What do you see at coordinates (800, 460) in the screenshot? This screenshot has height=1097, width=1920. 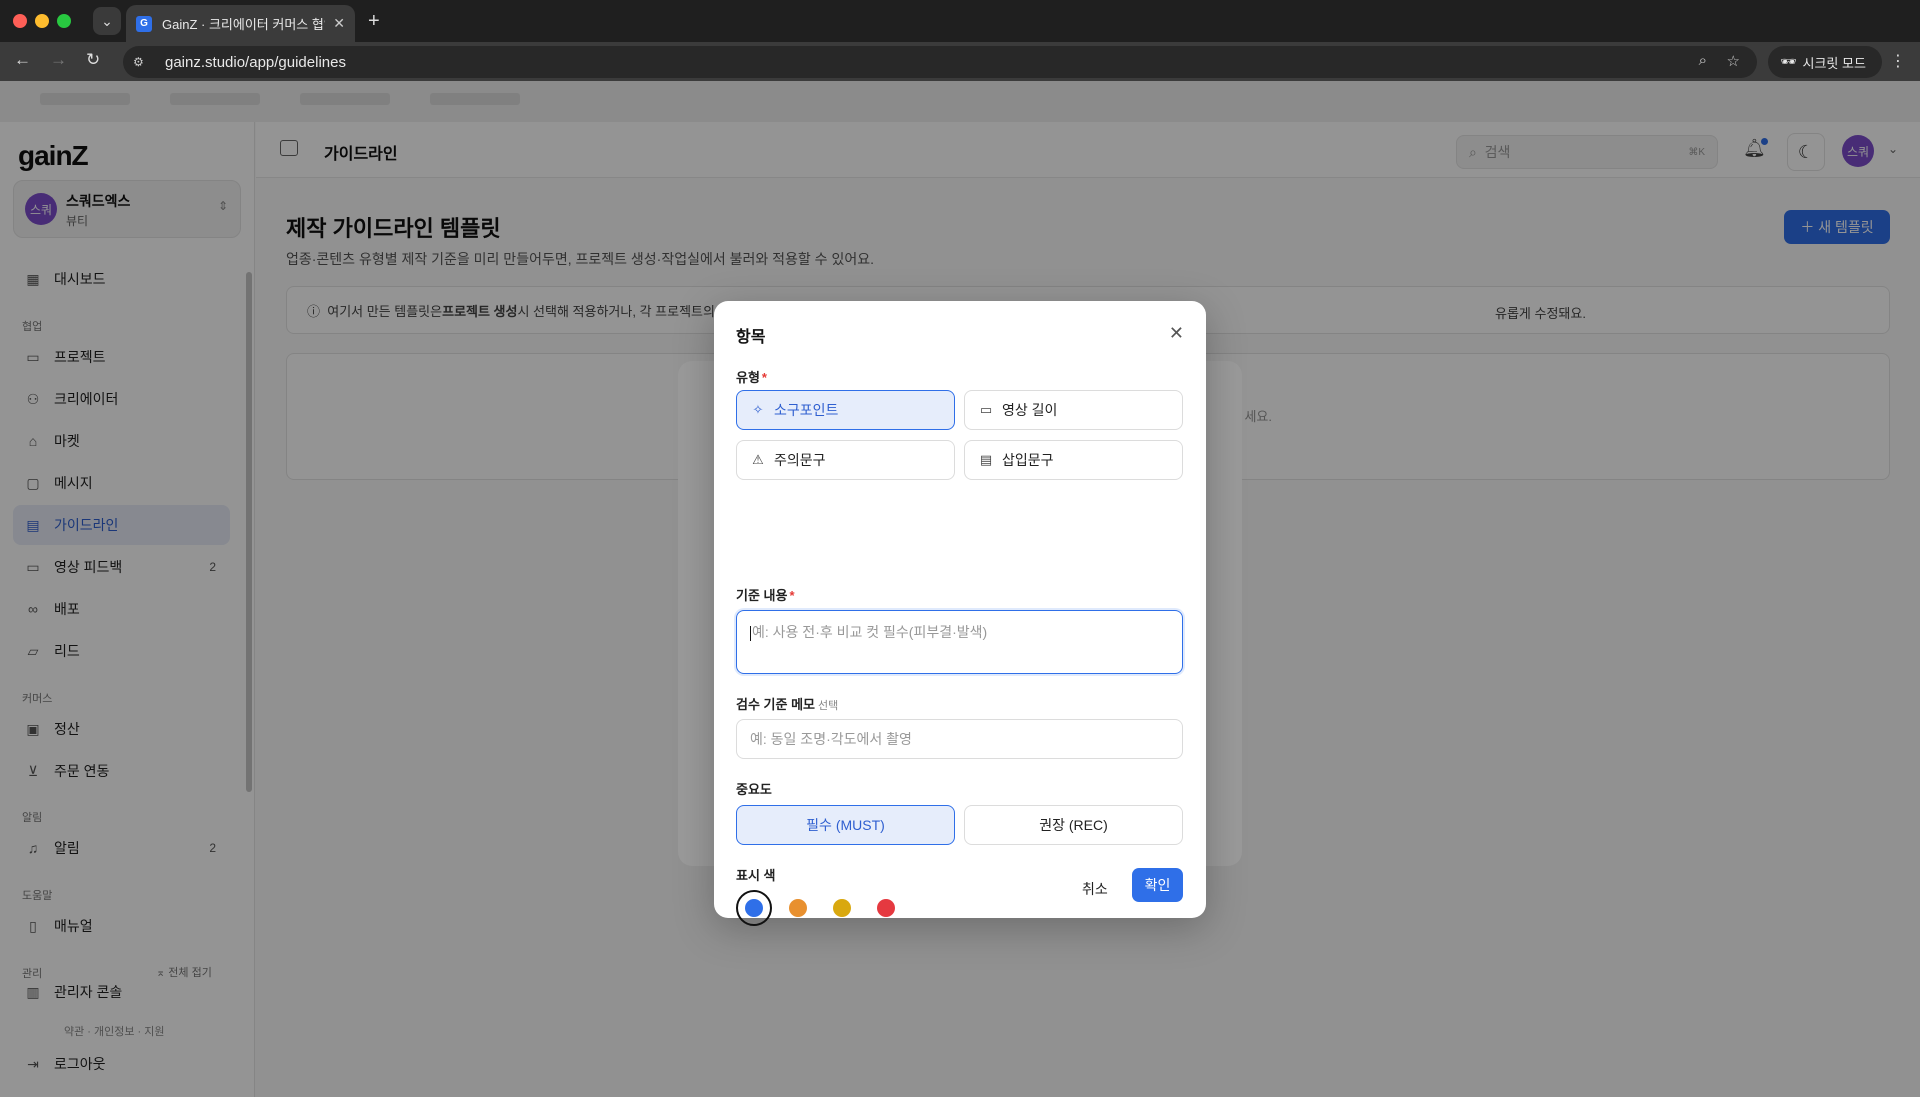 I see `type-option-label: 주의문구` at bounding box center [800, 460].